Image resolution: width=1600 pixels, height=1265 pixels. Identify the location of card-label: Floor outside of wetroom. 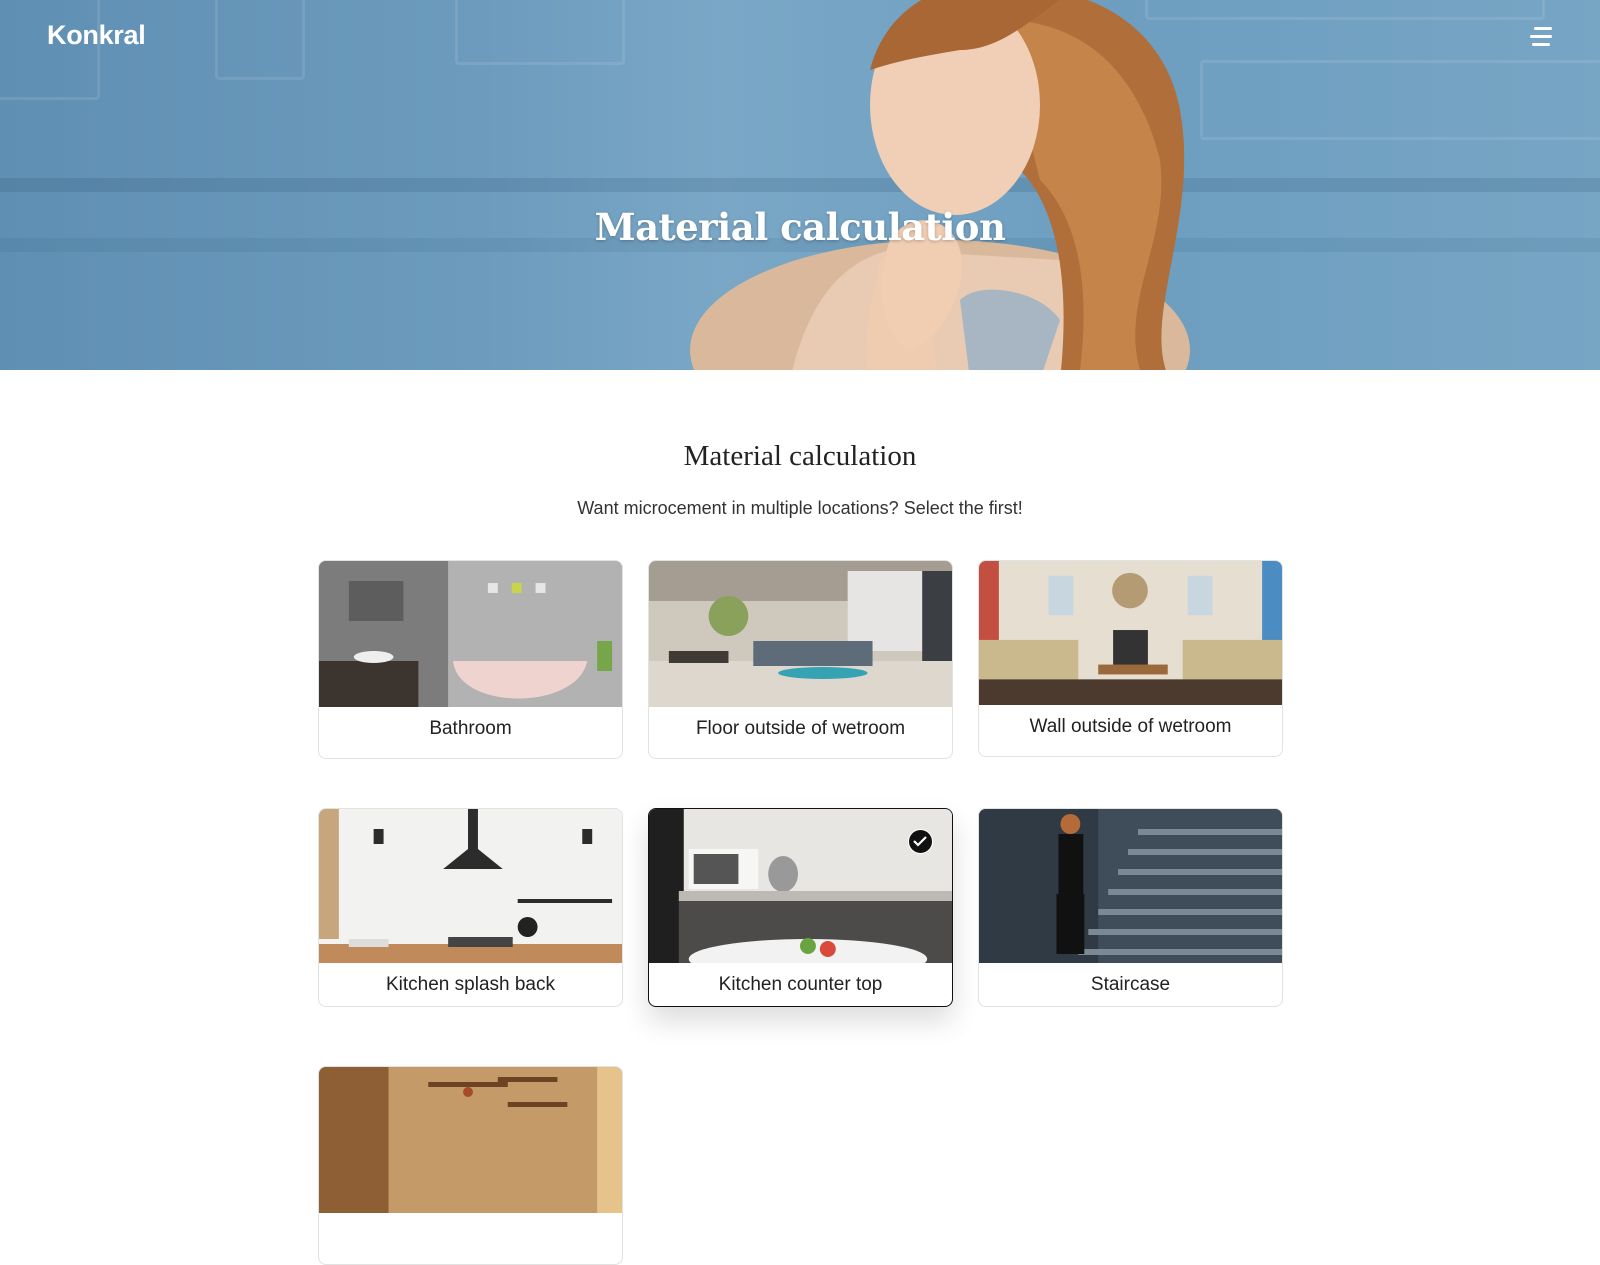
(800, 728).